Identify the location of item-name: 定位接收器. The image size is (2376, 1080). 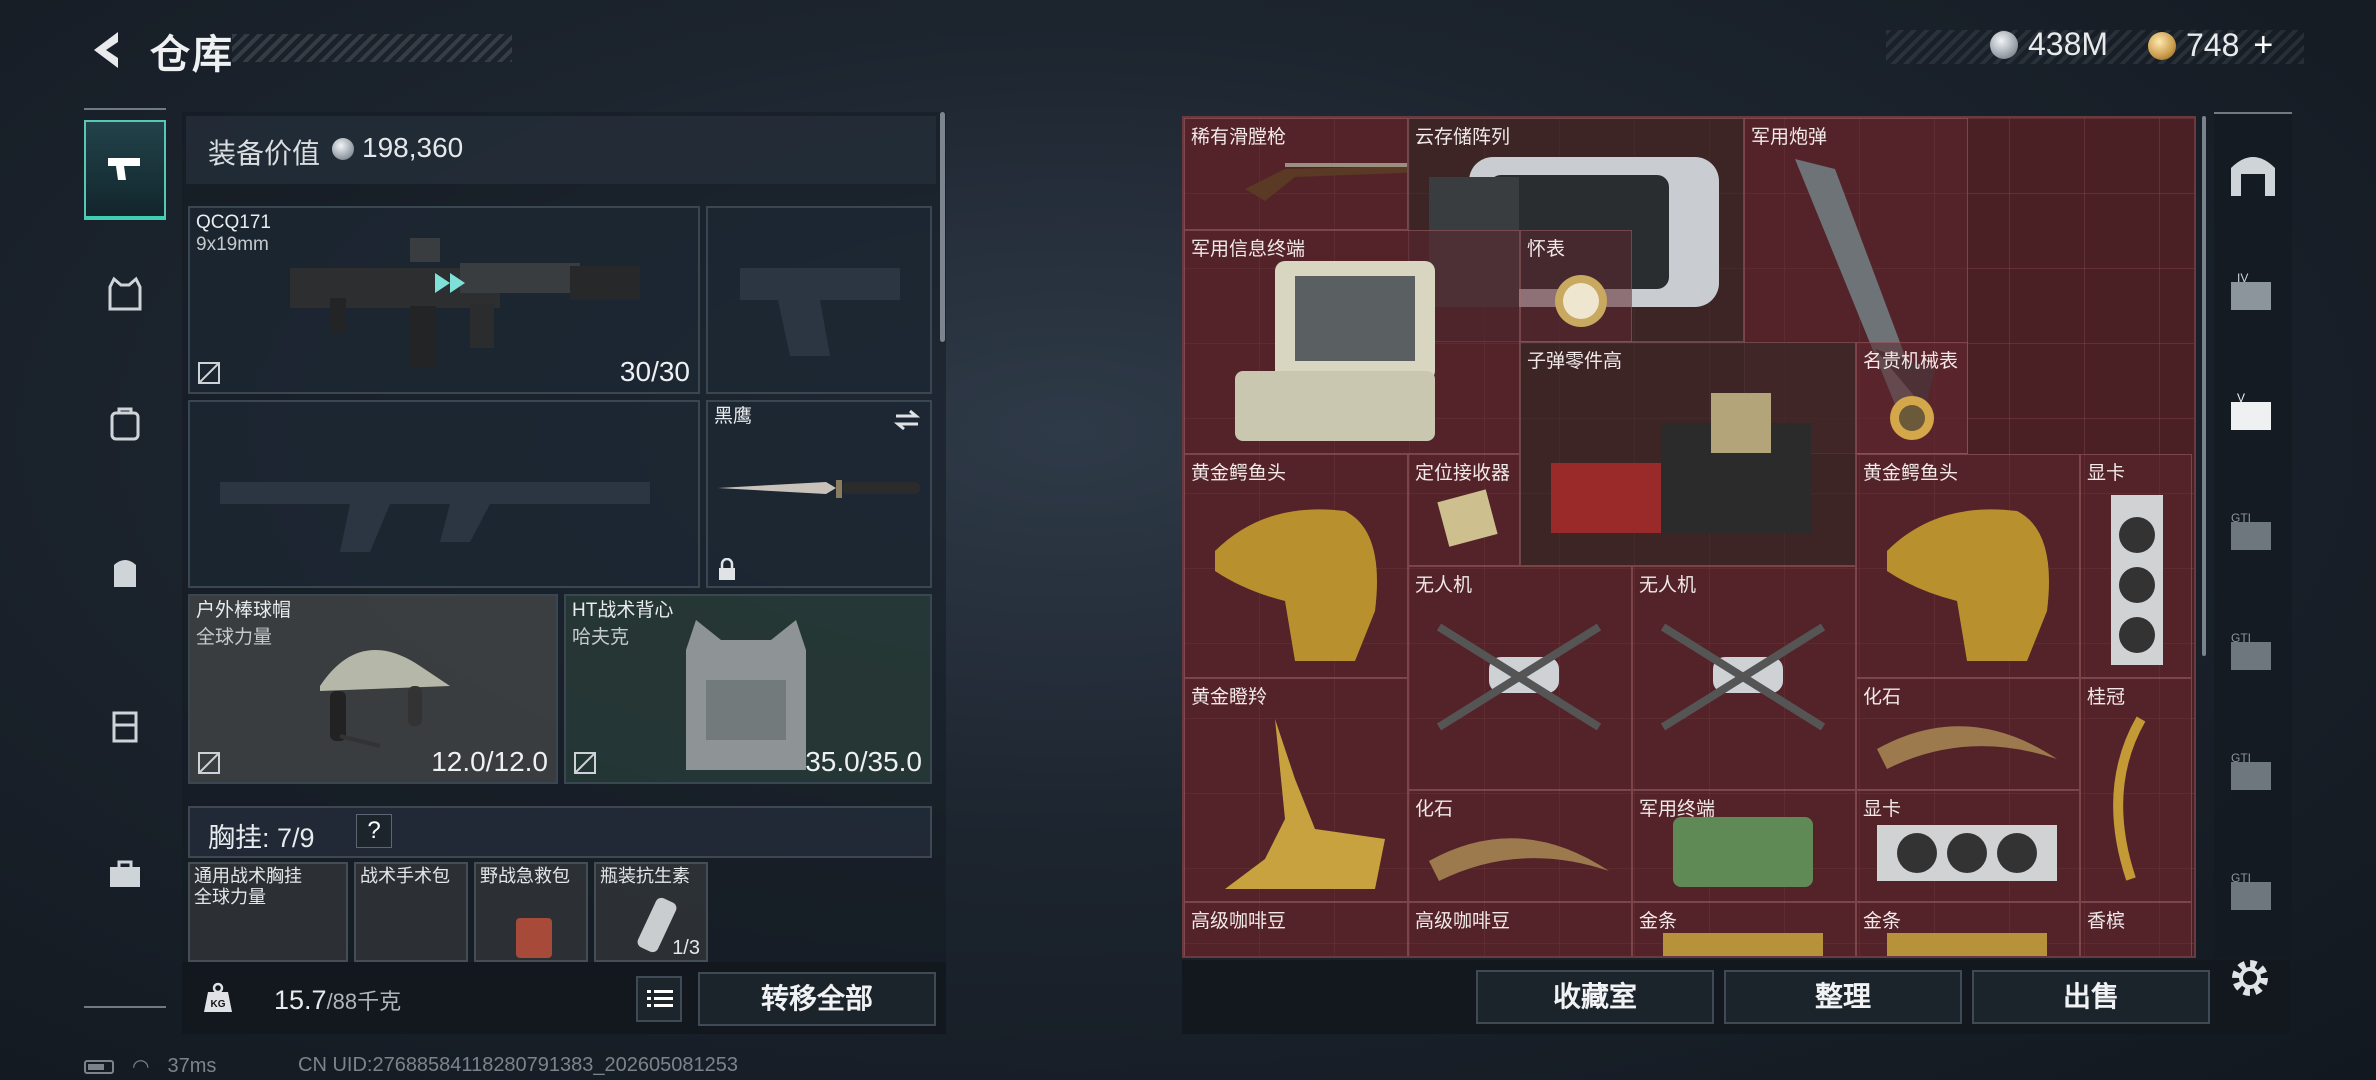
(1463, 473).